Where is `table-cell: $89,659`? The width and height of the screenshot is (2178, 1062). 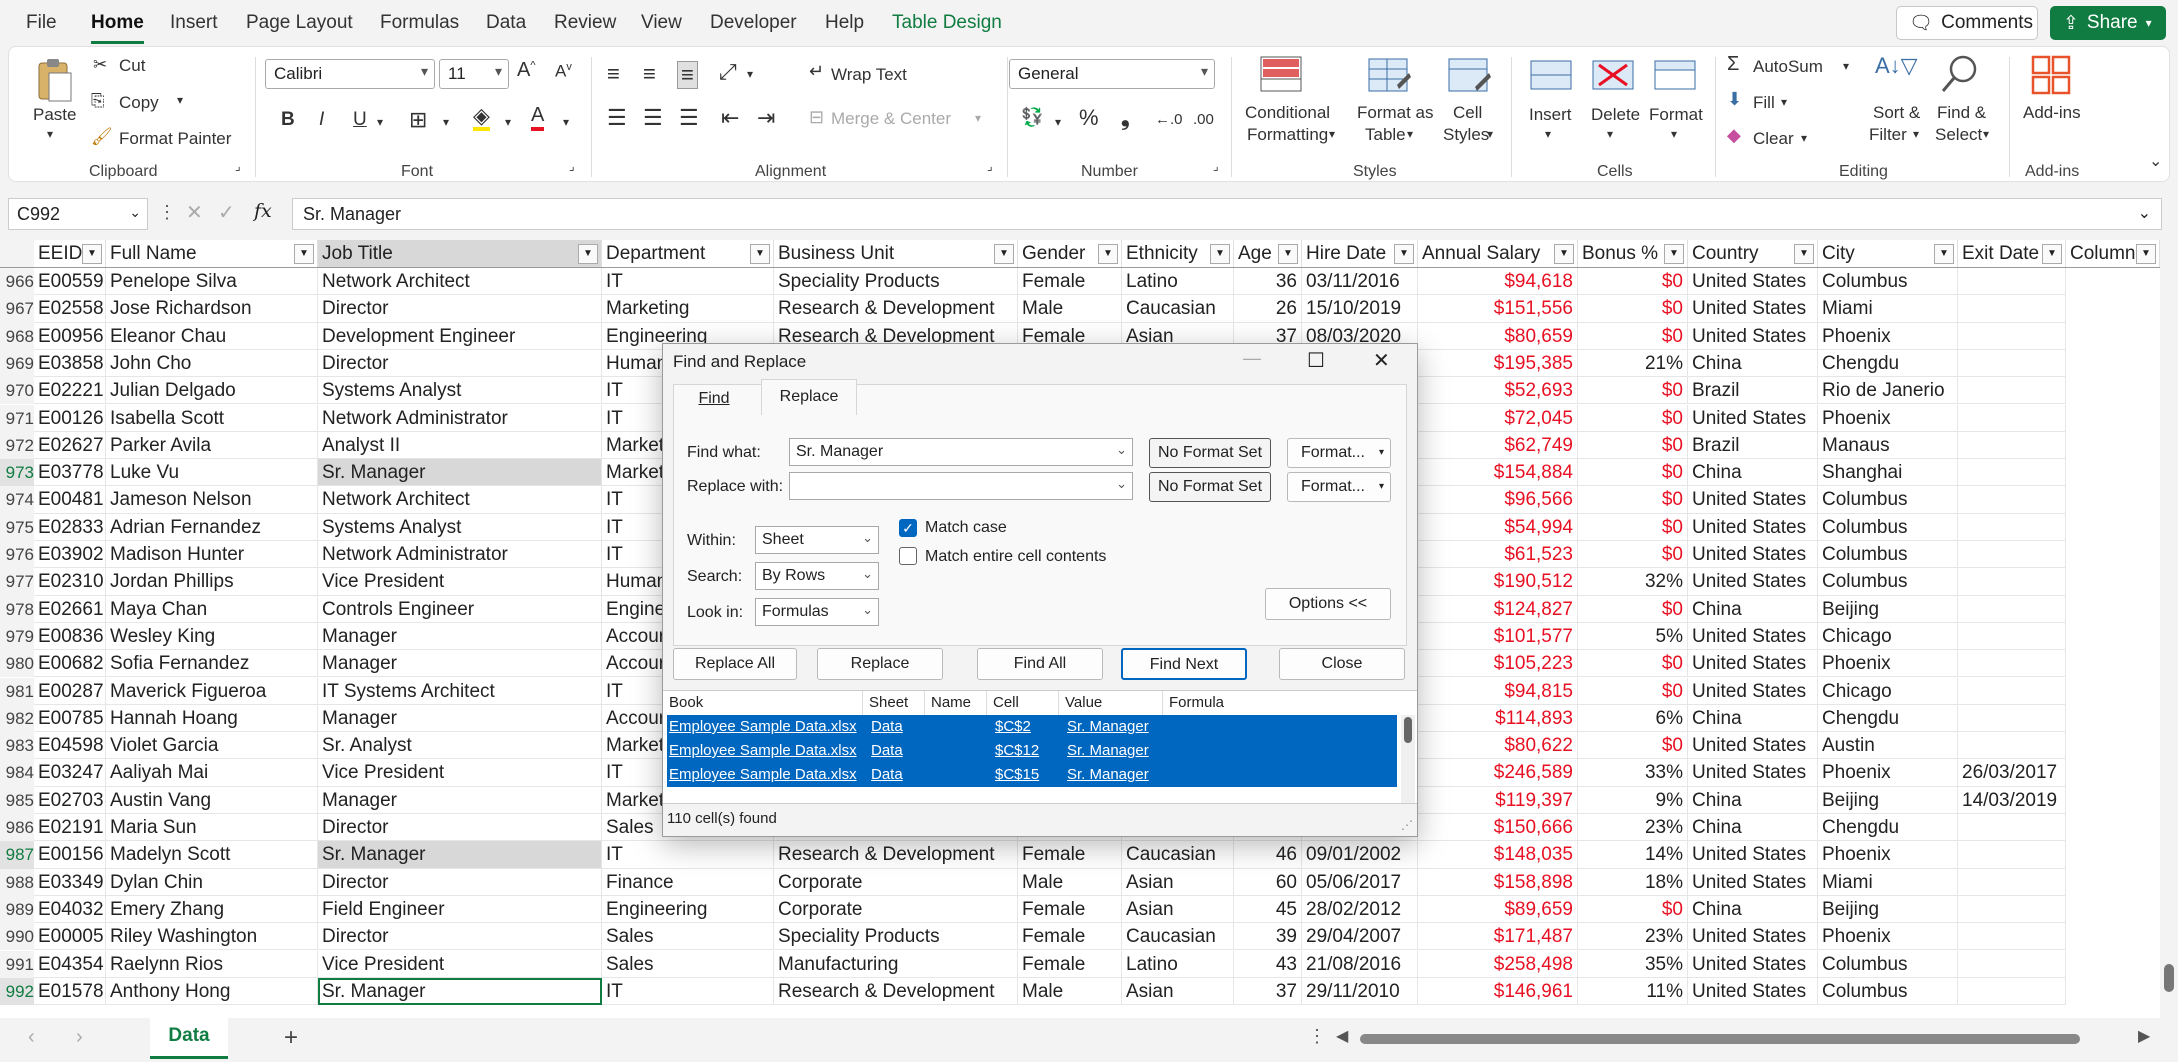
table-cell: $89,659 is located at coordinates (1498, 909).